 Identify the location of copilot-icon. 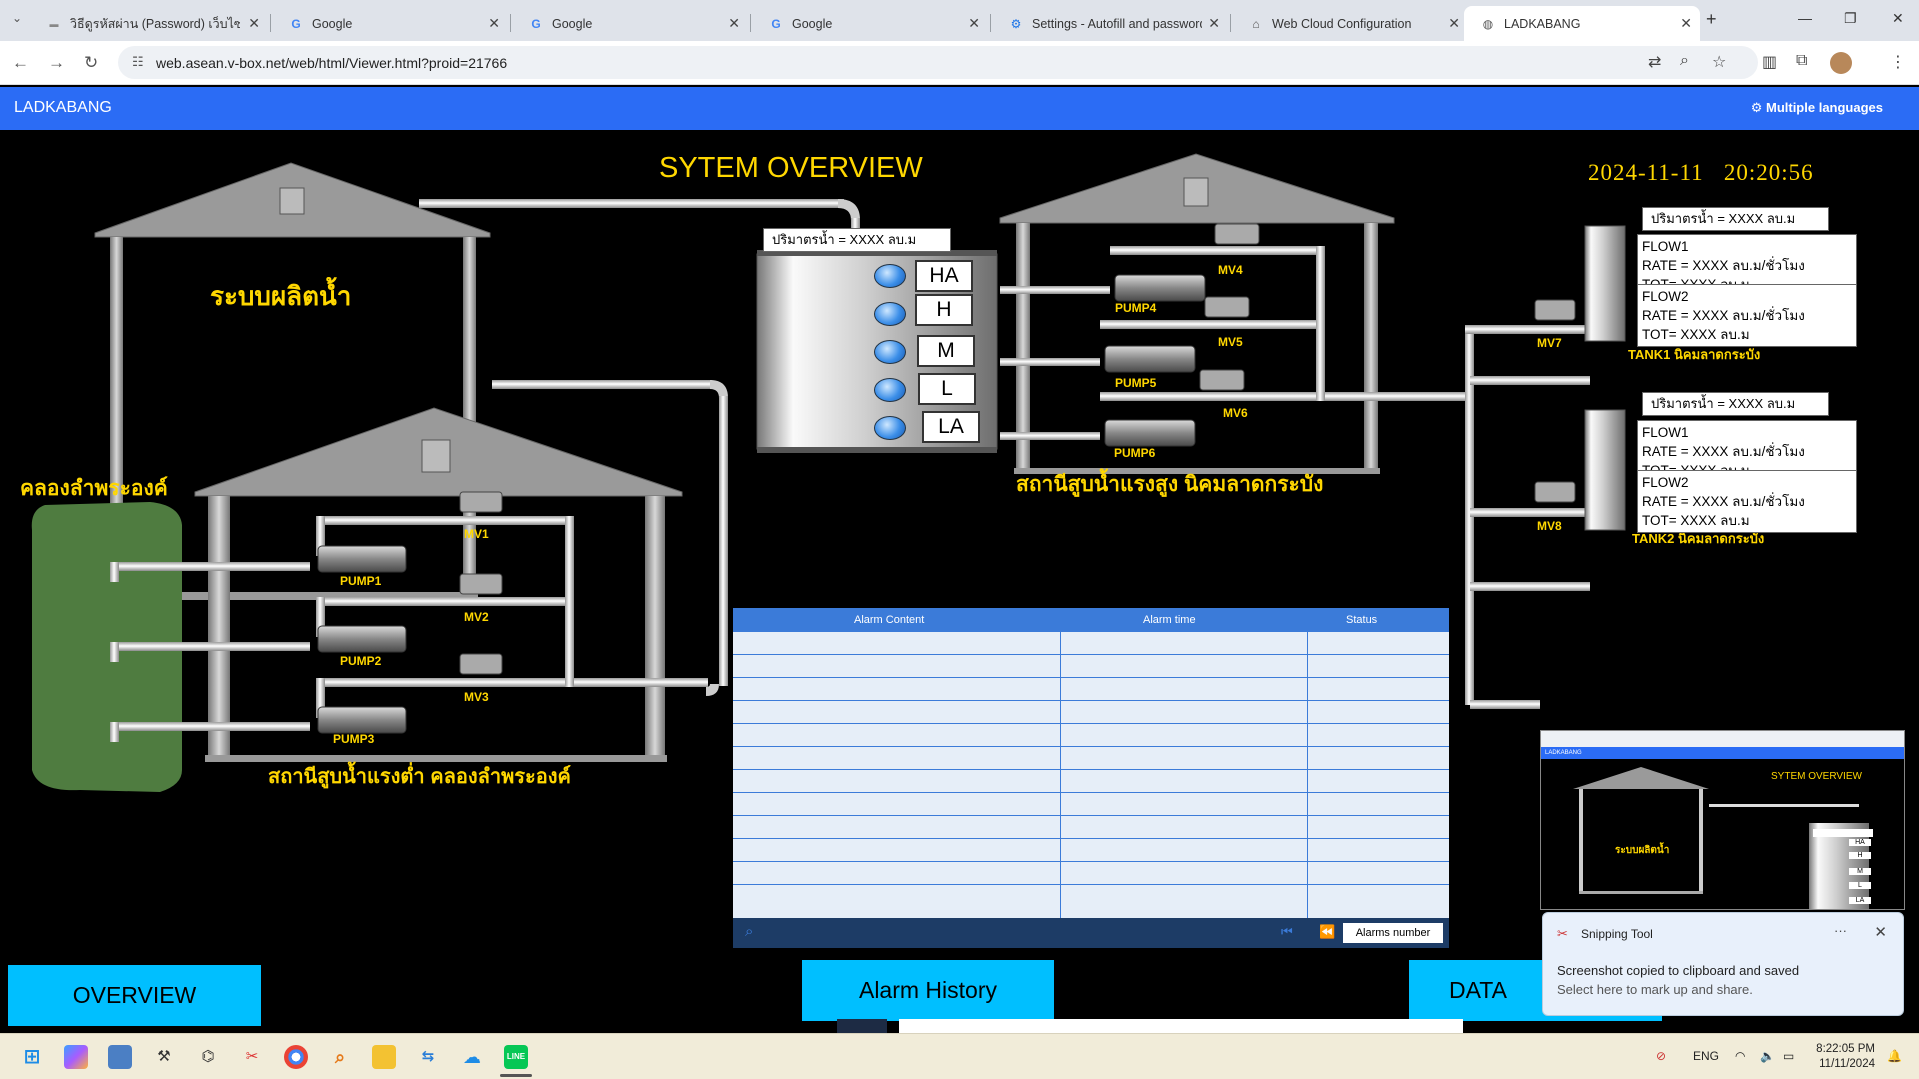
(76, 1057).